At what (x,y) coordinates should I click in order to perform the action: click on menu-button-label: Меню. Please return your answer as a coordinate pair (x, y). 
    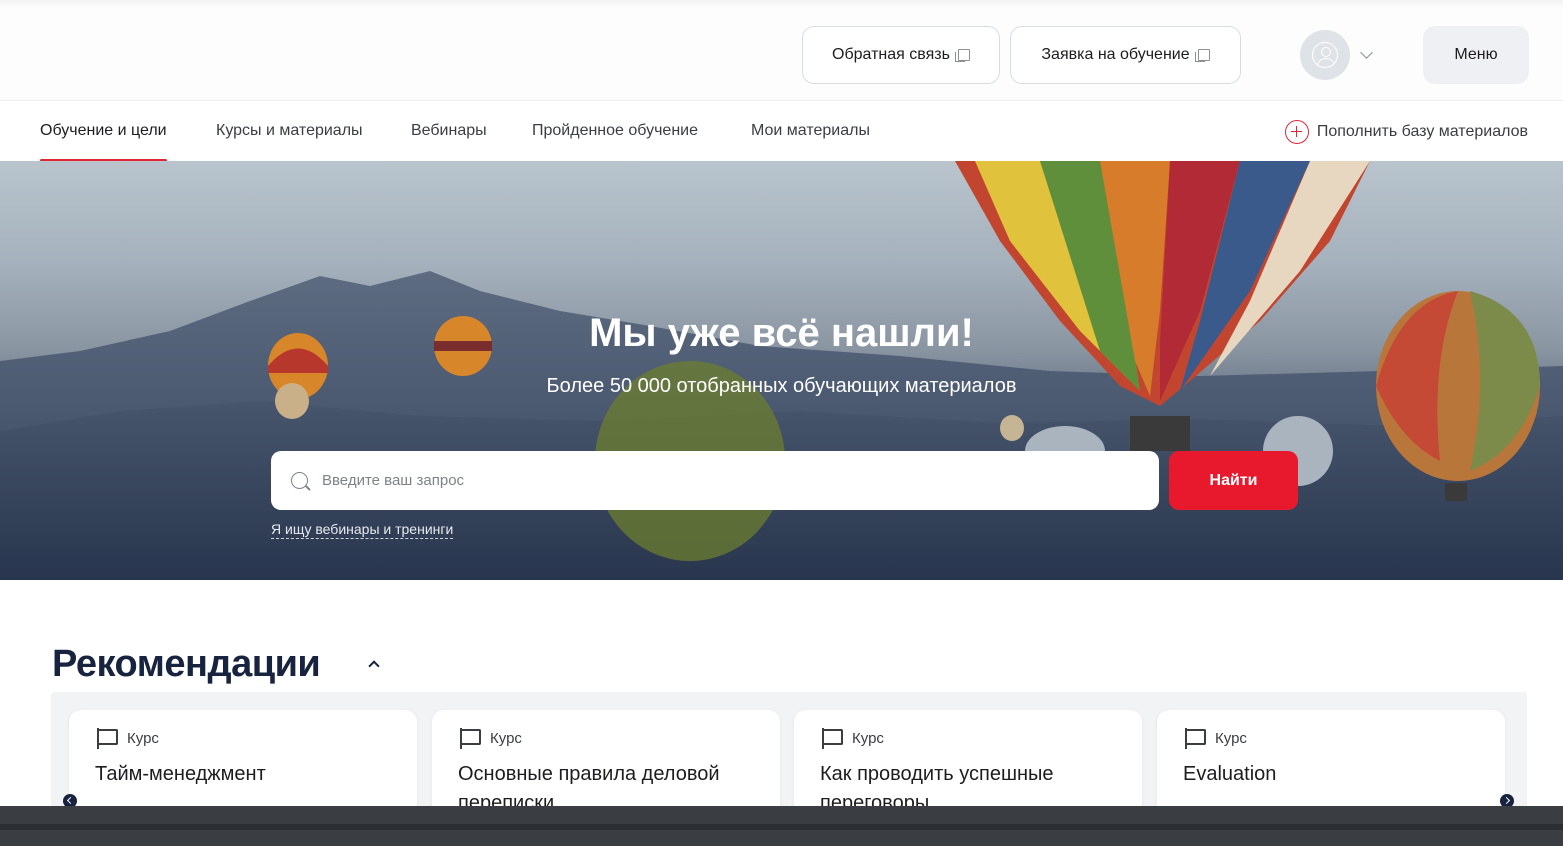
    Looking at the image, I should click on (1476, 54).